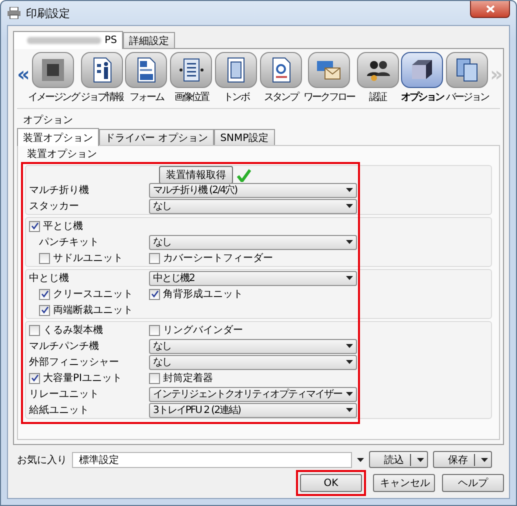 This screenshot has height=506, width=517. I want to click on checkbox-label: カバーシートフィーダー, so click(218, 258).